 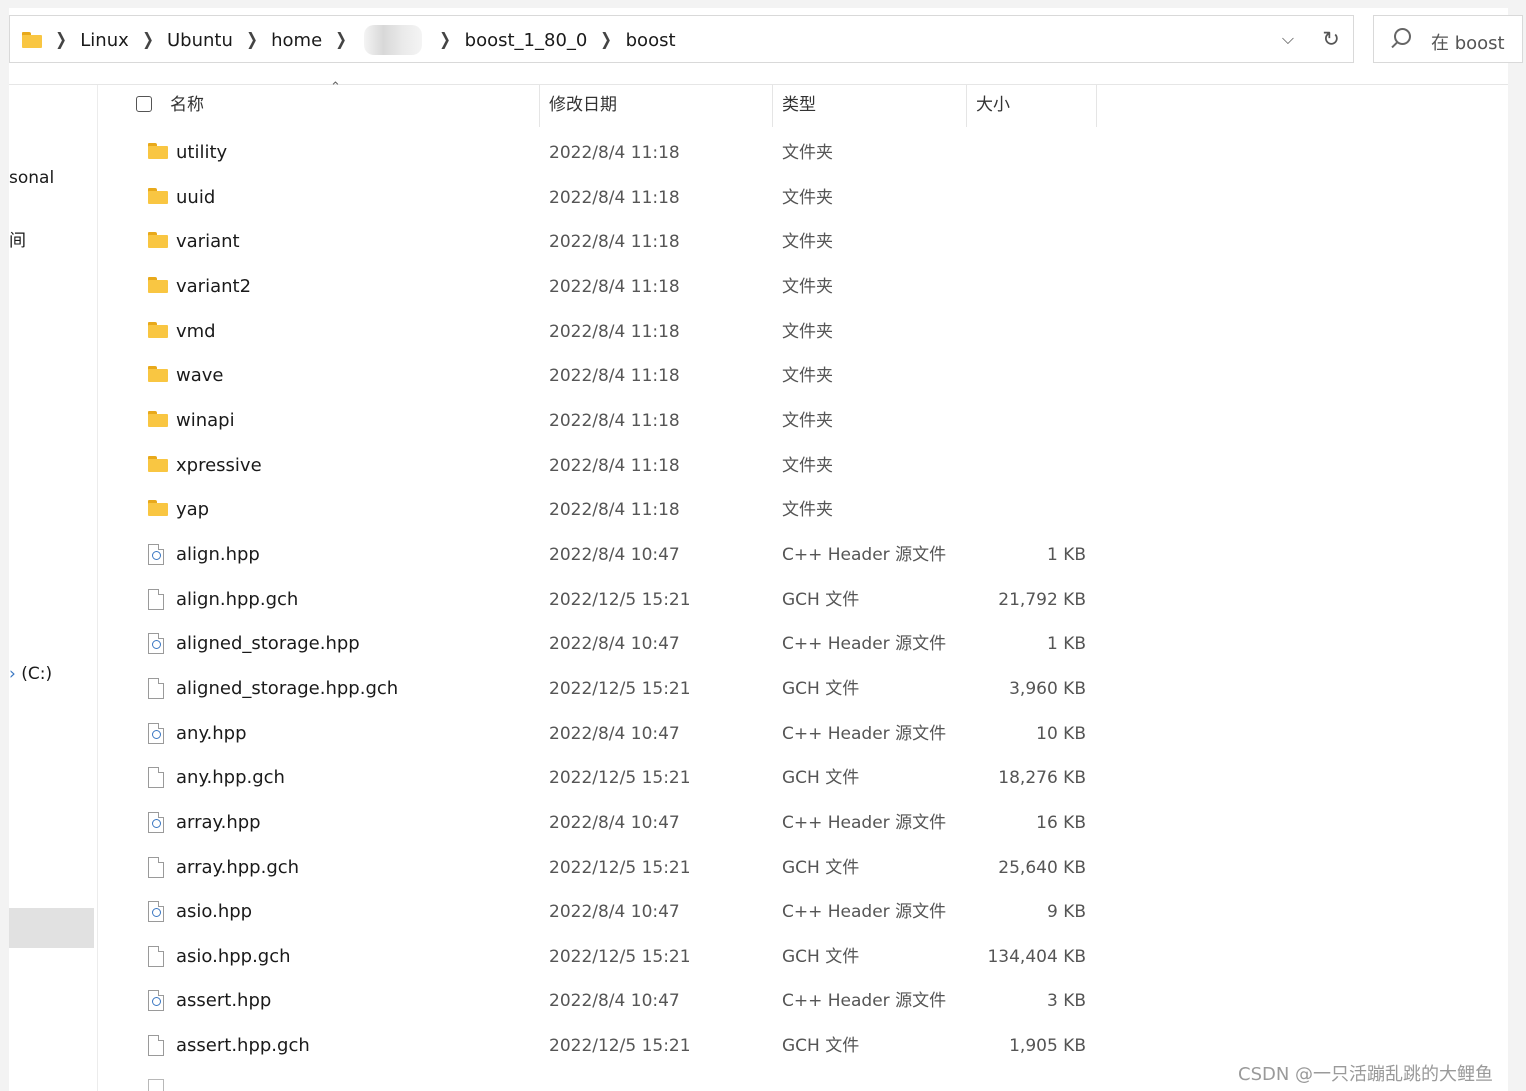 What do you see at coordinates (156, 1085) in the screenshot?
I see `partial-file-icon` at bounding box center [156, 1085].